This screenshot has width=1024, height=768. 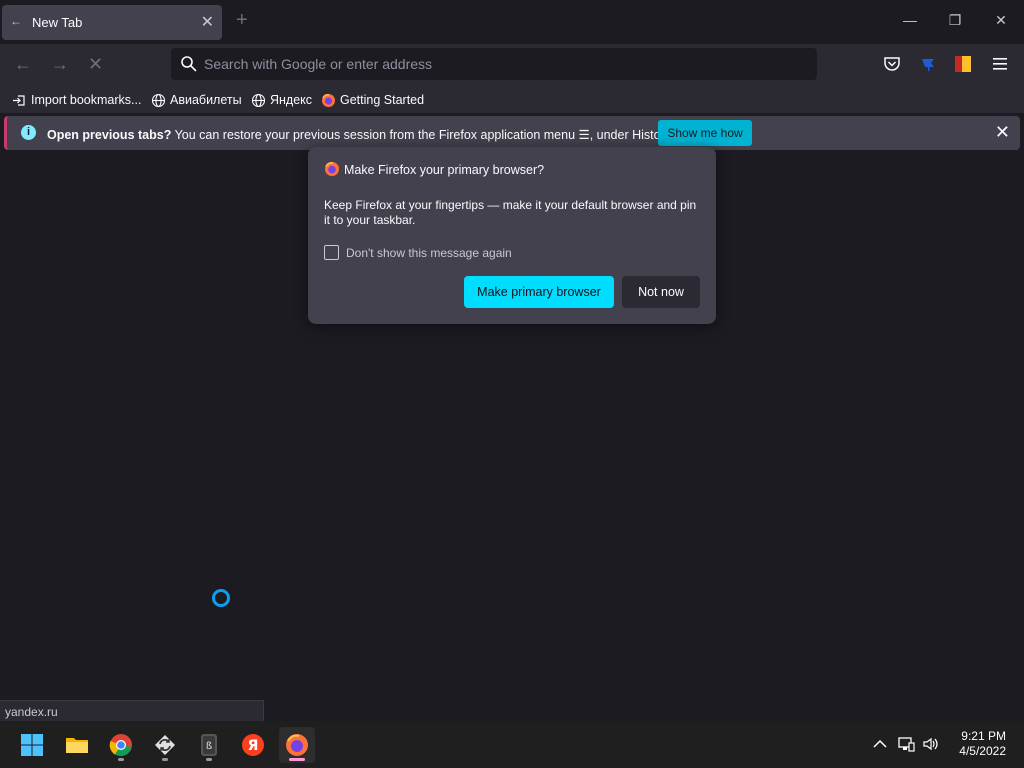 What do you see at coordinates (109, 135) in the screenshot?
I see `notification-title: Open previous tabs?` at bounding box center [109, 135].